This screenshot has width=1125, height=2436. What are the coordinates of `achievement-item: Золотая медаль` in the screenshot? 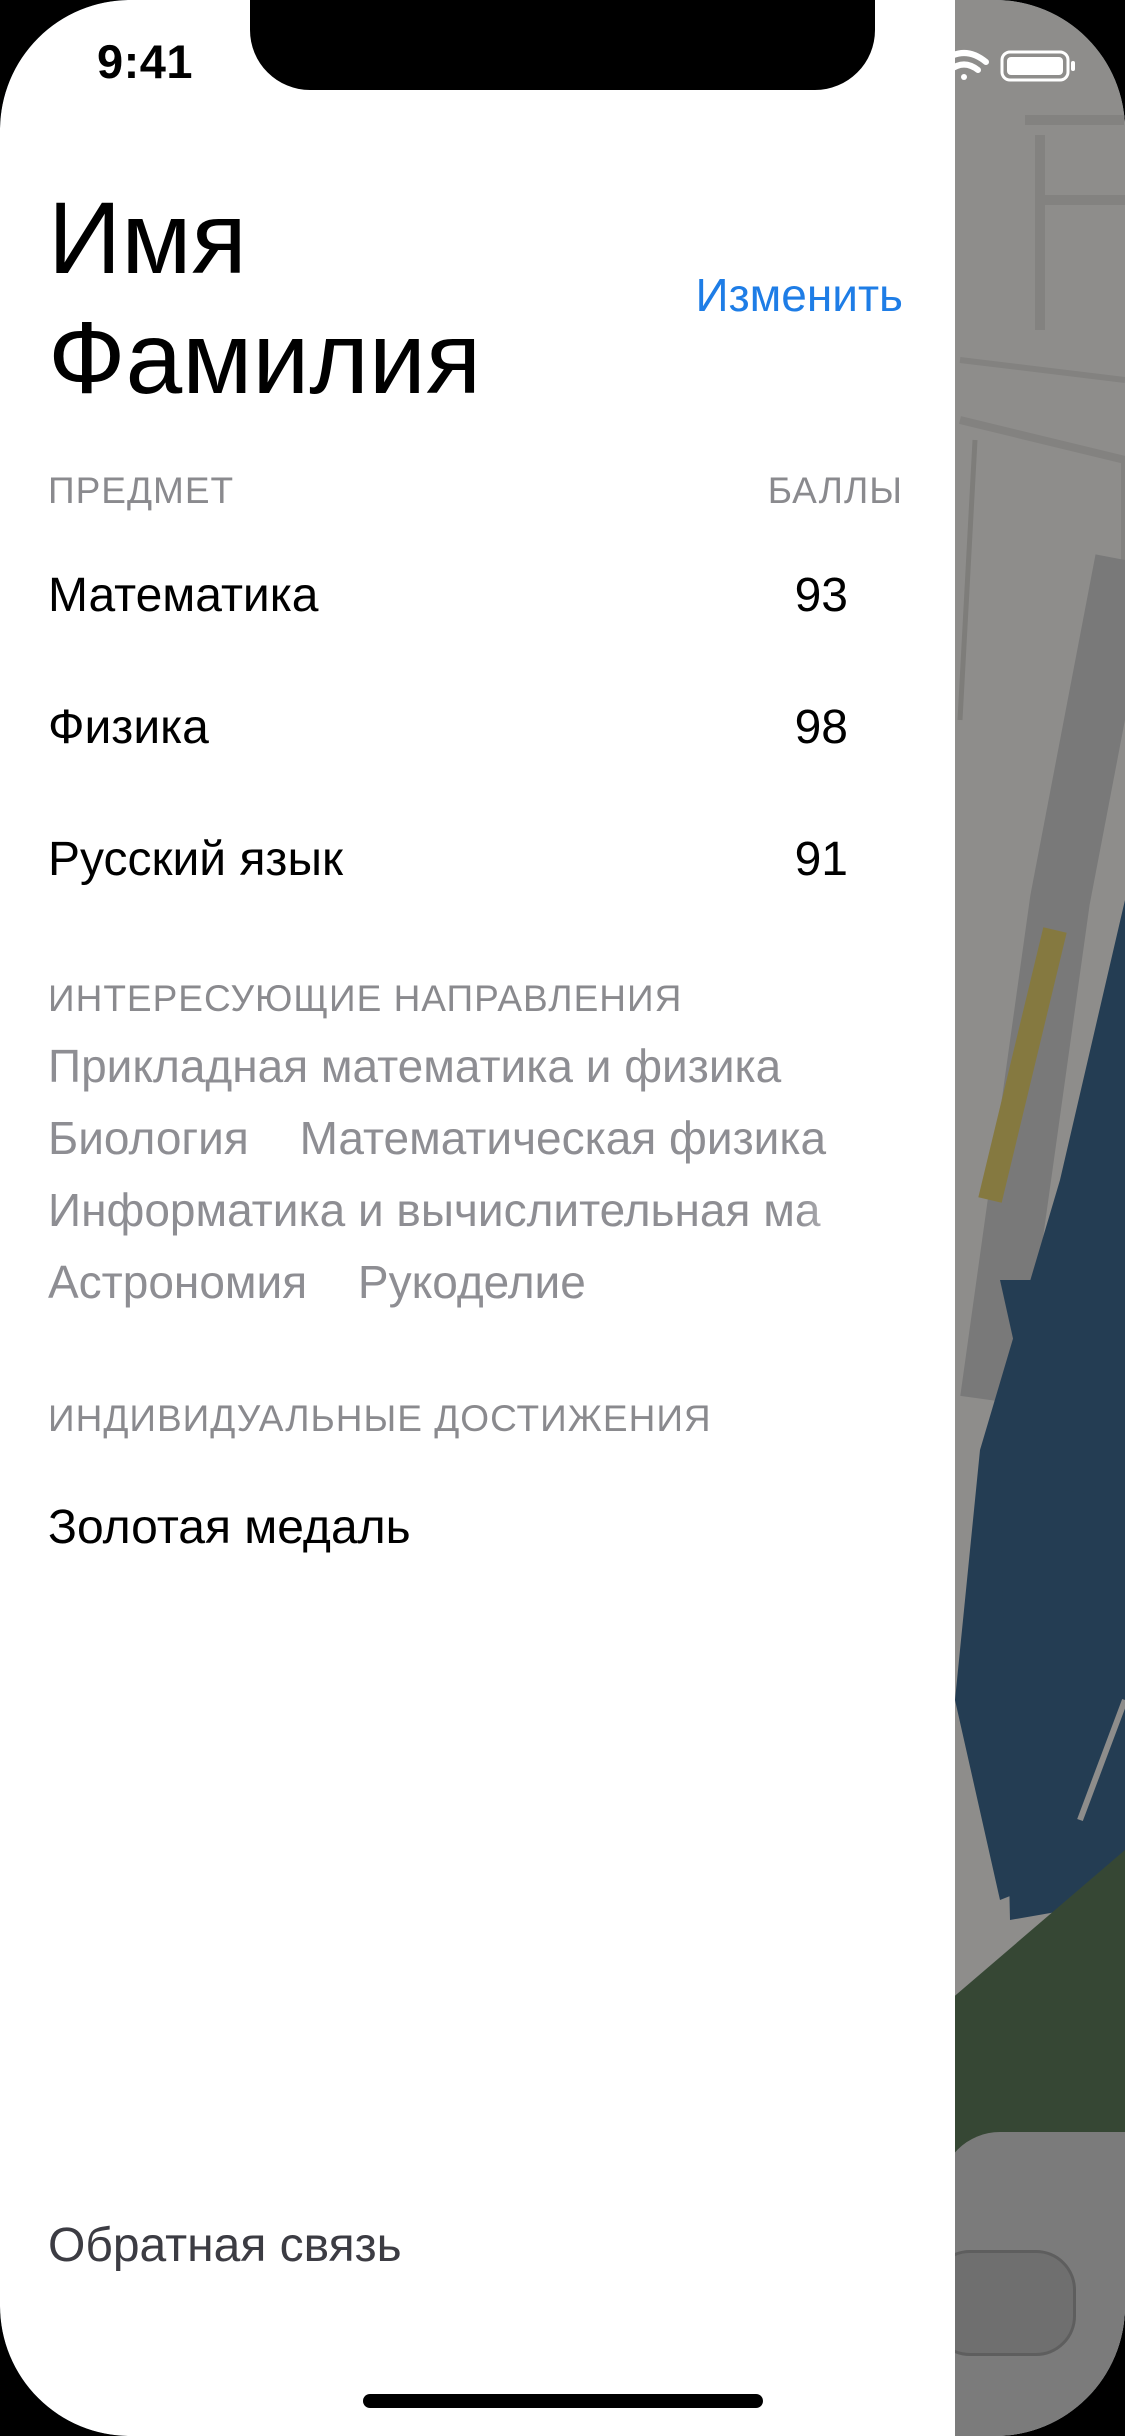 It's located at (229, 1527).